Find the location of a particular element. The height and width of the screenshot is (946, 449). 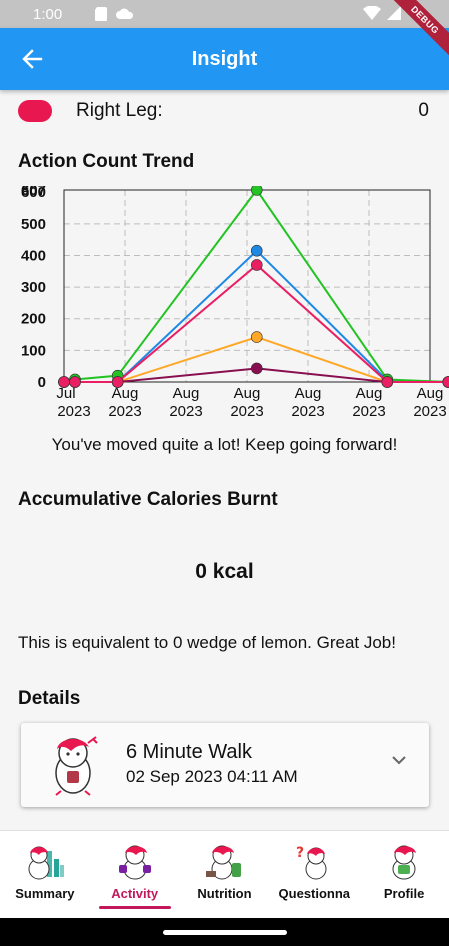

nav-label-questionnaire: Questionna is located at coordinates (314, 893).